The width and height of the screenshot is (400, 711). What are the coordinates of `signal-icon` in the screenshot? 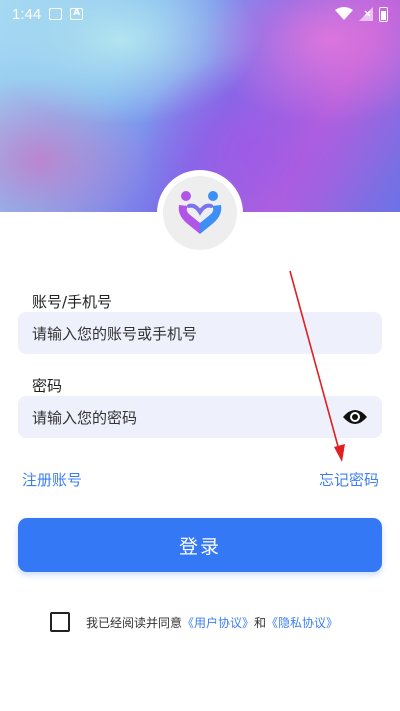 It's located at (366, 14).